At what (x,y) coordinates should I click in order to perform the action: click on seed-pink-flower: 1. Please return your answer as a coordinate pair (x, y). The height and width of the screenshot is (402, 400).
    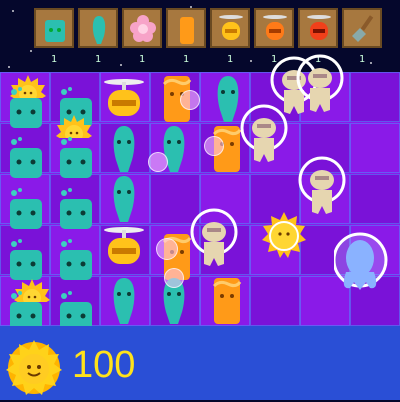
    Looking at the image, I should click on (142, 36).